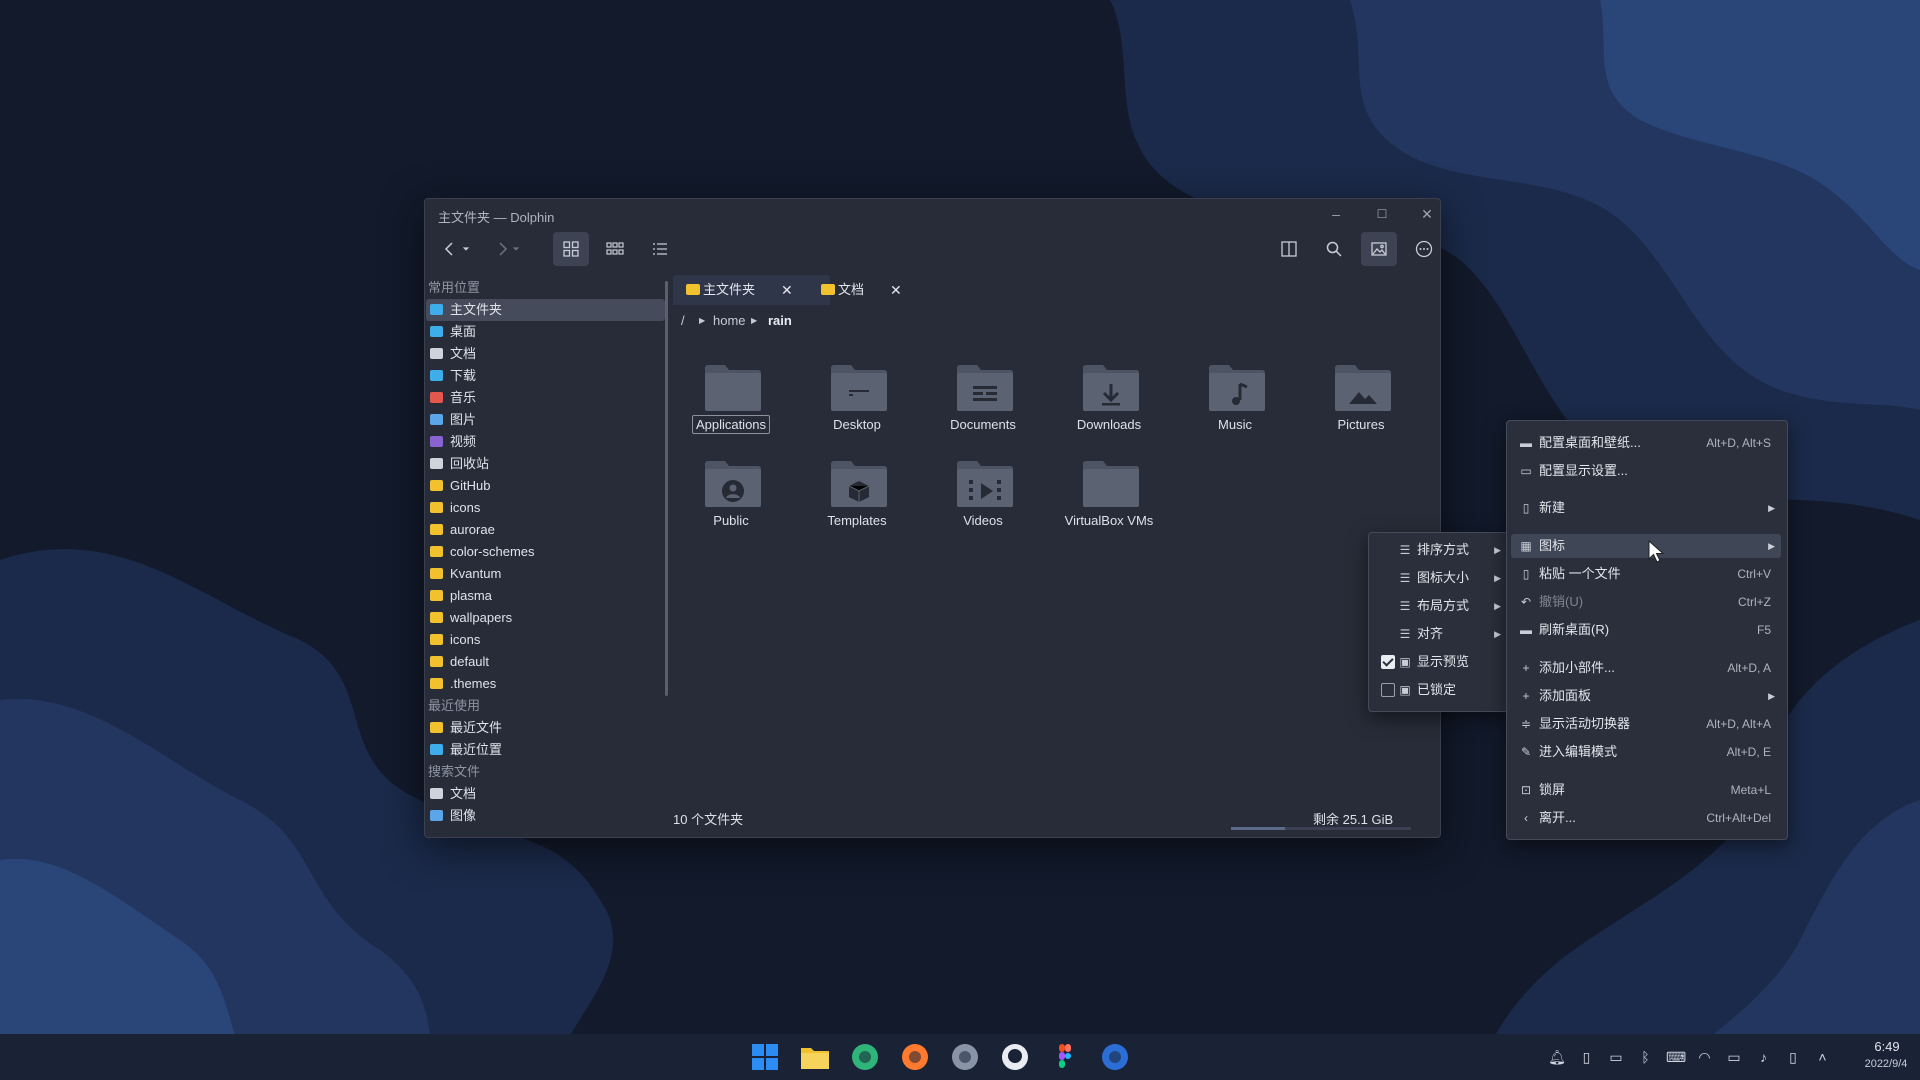 This screenshot has height=1080, width=1920. Describe the element at coordinates (1336, 214) in the screenshot. I see `minimize-button: –` at that location.